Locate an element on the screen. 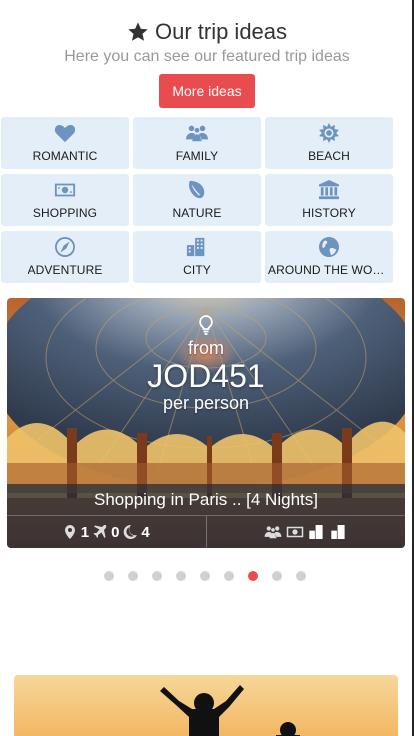 This screenshot has width=414, height=736. trip-title: Shopping in Paris .. [4 Nights] is located at coordinates (206, 499).